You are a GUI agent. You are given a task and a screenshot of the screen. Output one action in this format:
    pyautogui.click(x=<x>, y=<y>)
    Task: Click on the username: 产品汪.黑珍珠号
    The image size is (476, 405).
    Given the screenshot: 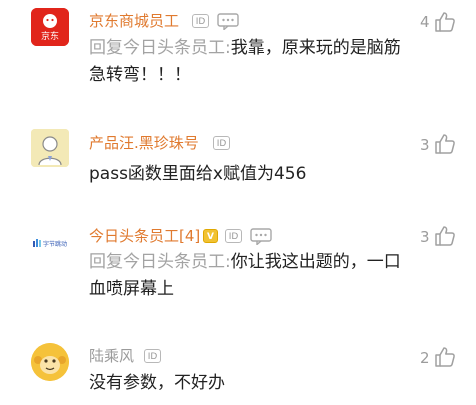 What is the action you would take?
    pyautogui.click(x=144, y=143)
    